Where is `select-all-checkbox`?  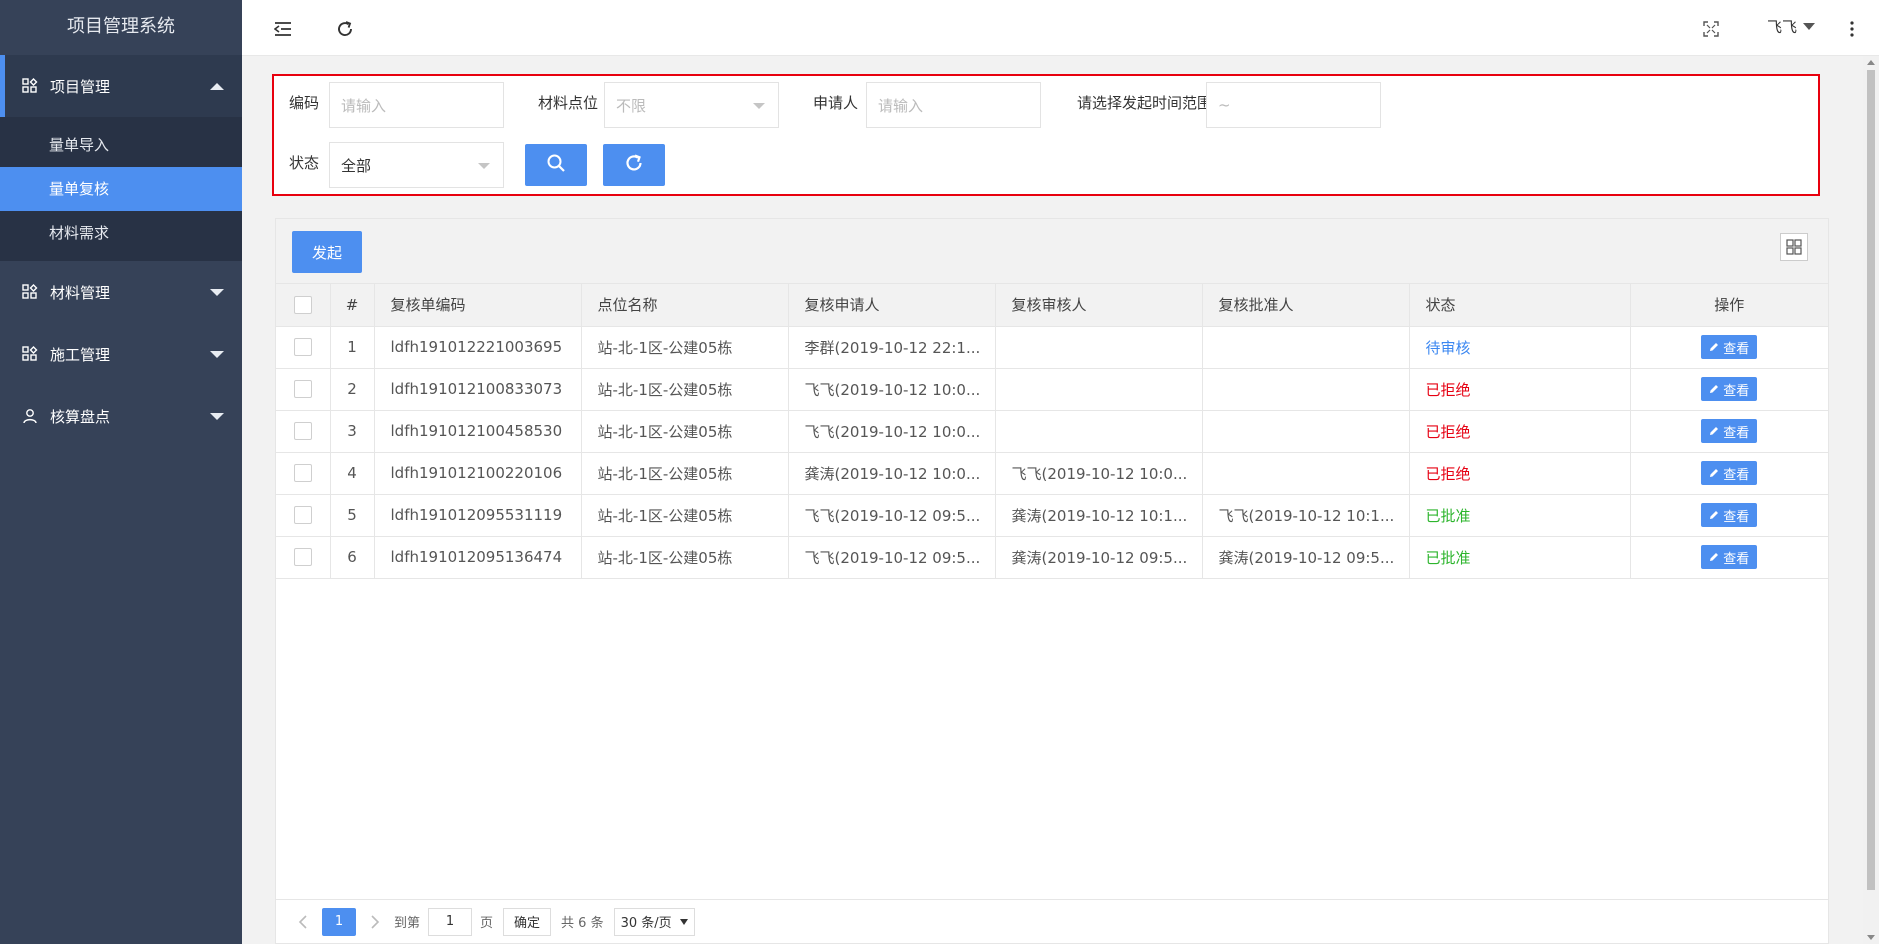
select-all-checkbox is located at coordinates (302, 305).